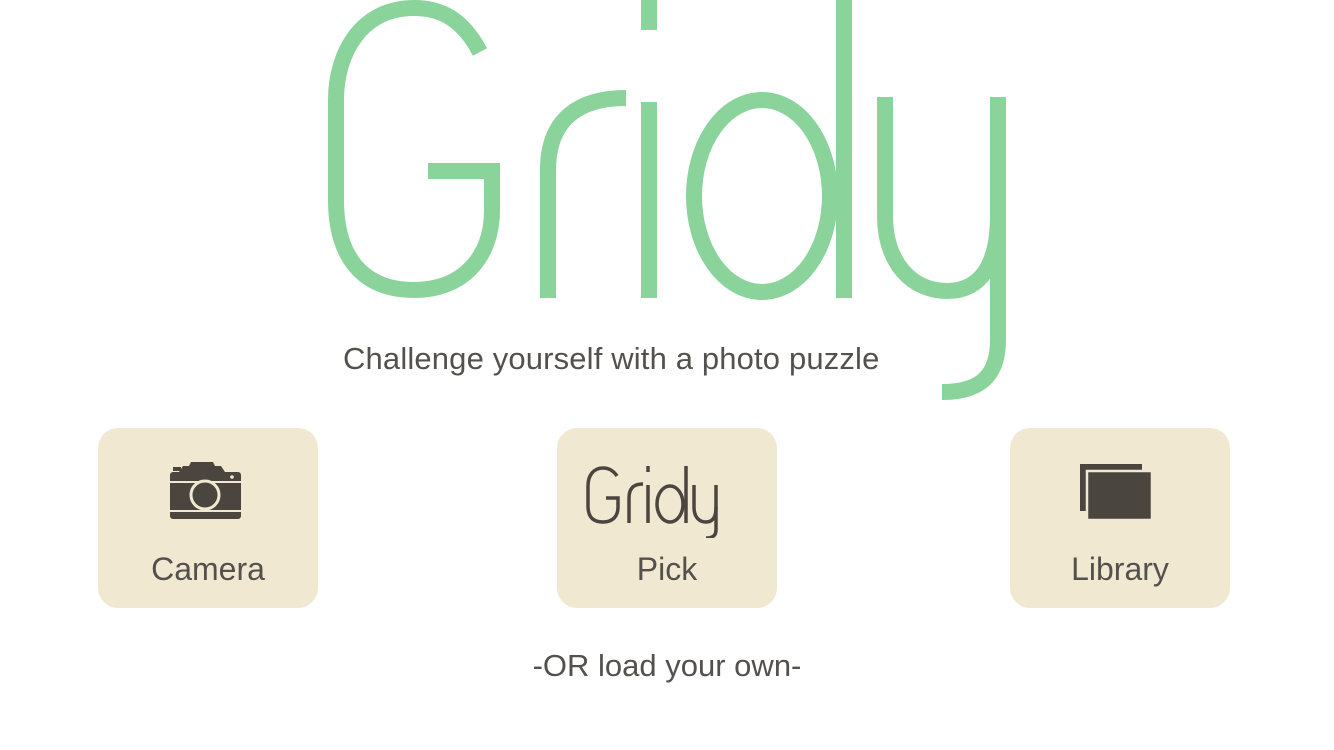 This screenshot has height=750, width=1334. Describe the element at coordinates (208, 488) in the screenshot. I see `camera-icon` at that location.